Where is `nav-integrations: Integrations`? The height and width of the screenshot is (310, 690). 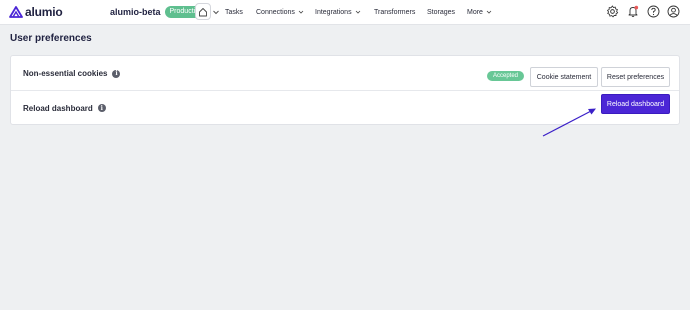
nav-integrations: Integrations is located at coordinates (338, 12).